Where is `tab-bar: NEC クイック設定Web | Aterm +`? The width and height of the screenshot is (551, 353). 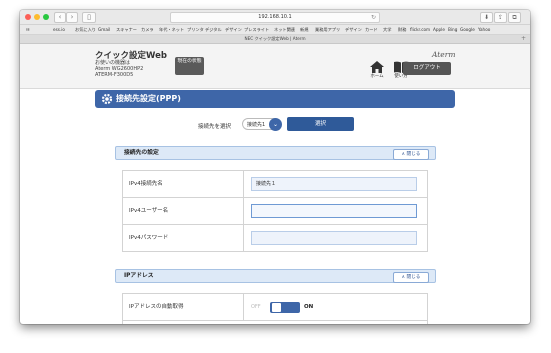 tab-bar: NEC クイック設定Web | Aterm + is located at coordinates (275, 39).